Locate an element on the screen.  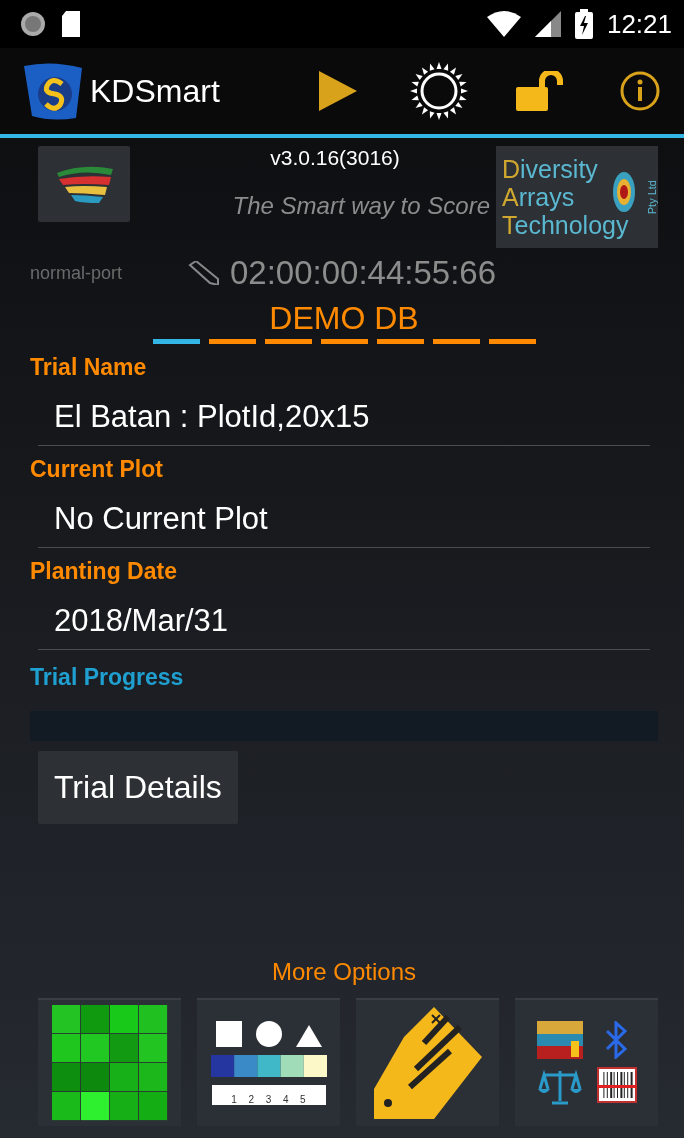
plot-grid-icon is located at coordinates (109, 1063).